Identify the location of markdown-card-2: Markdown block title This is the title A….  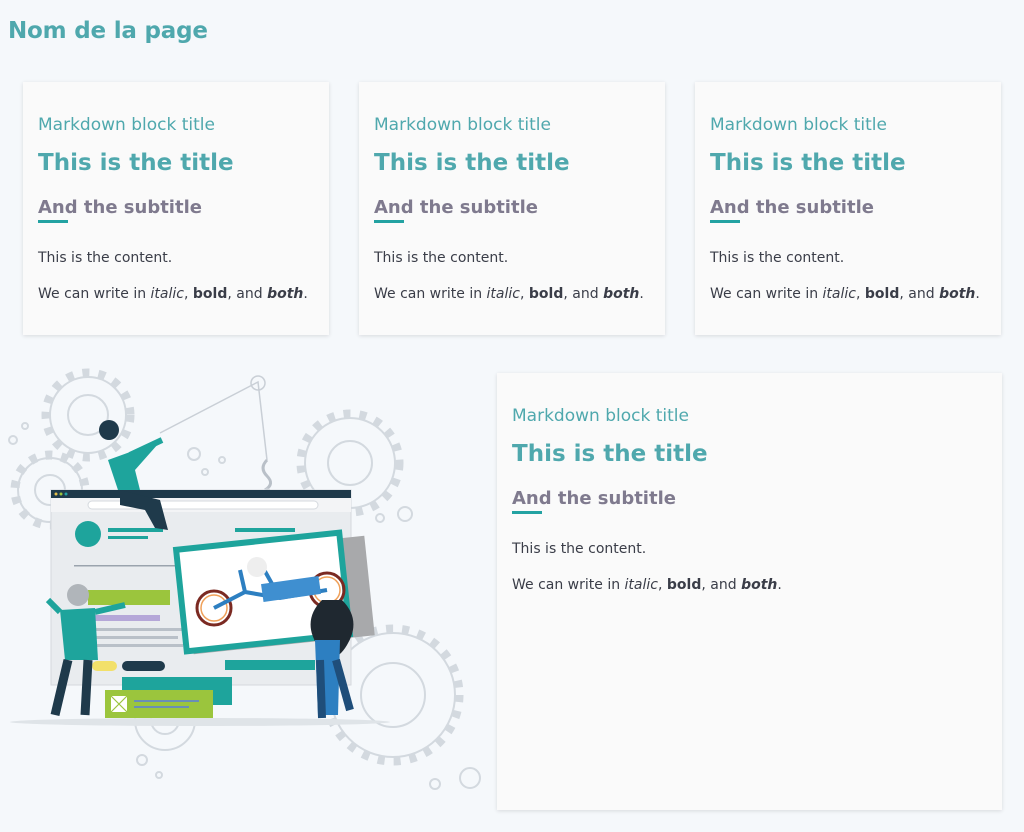
(512, 208).